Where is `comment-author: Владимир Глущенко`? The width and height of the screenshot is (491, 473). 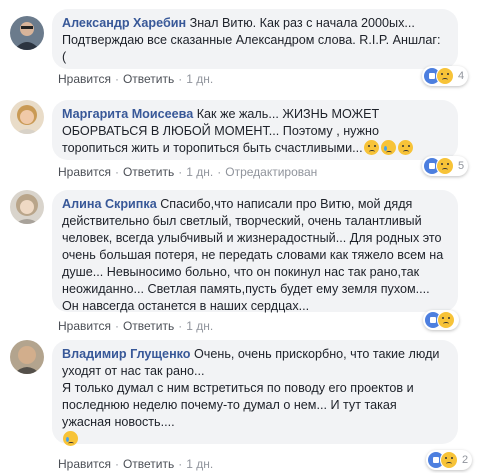 comment-author: Владимир Глущенко is located at coordinates (126, 354).